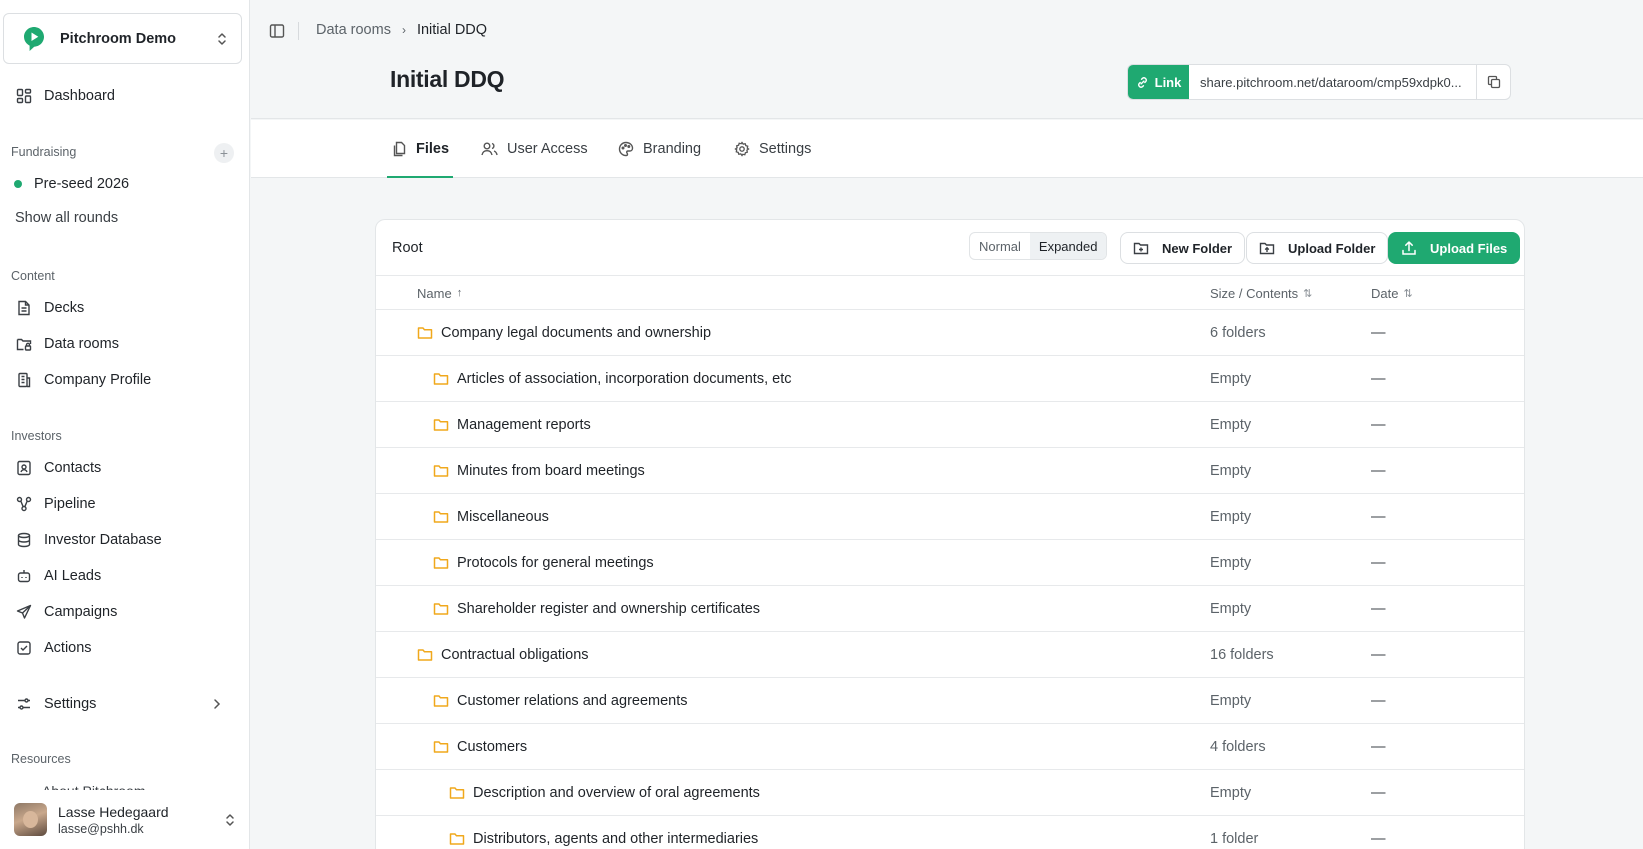 The height and width of the screenshot is (849, 1643). Describe the element at coordinates (33, 276) in the screenshot. I see `section-label-content: Content` at that location.